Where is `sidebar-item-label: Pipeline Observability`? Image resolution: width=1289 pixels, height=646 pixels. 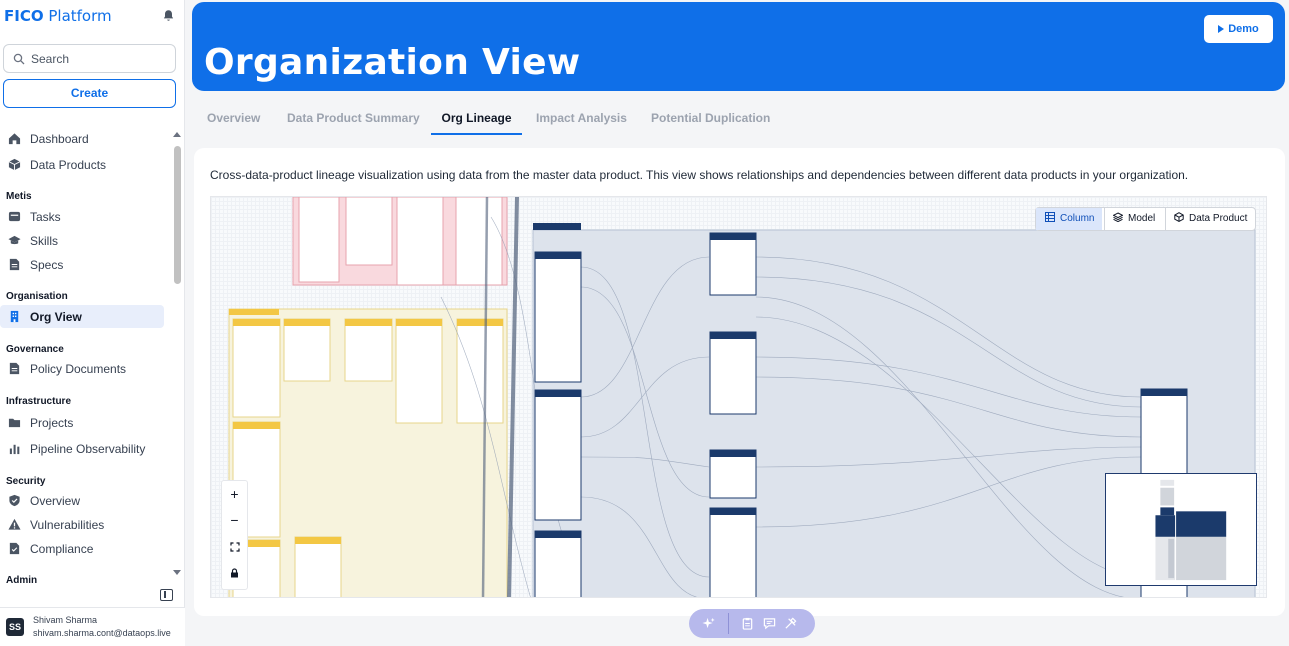
sidebar-item-label: Pipeline Observability is located at coordinates (88, 449).